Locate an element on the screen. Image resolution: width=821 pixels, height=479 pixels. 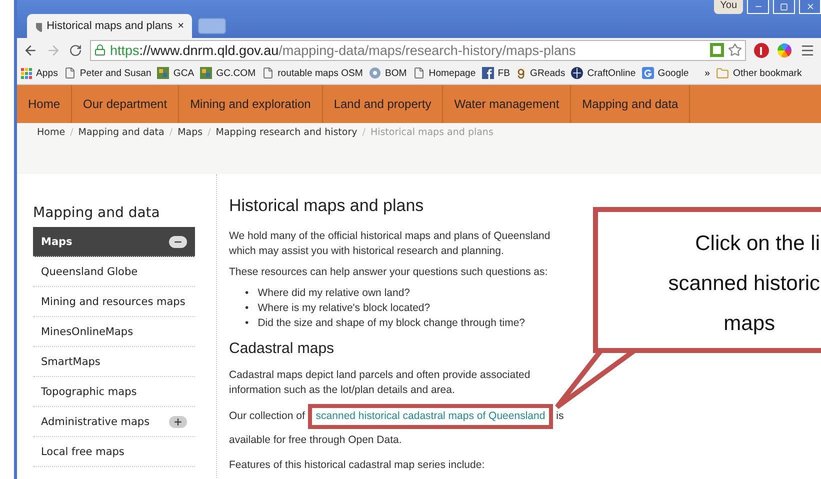
bullet-item: Where did my relative own land? is located at coordinates (334, 293).